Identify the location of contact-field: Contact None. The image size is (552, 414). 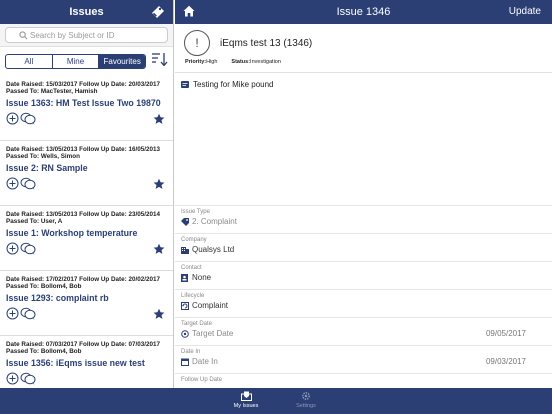
(363, 275).